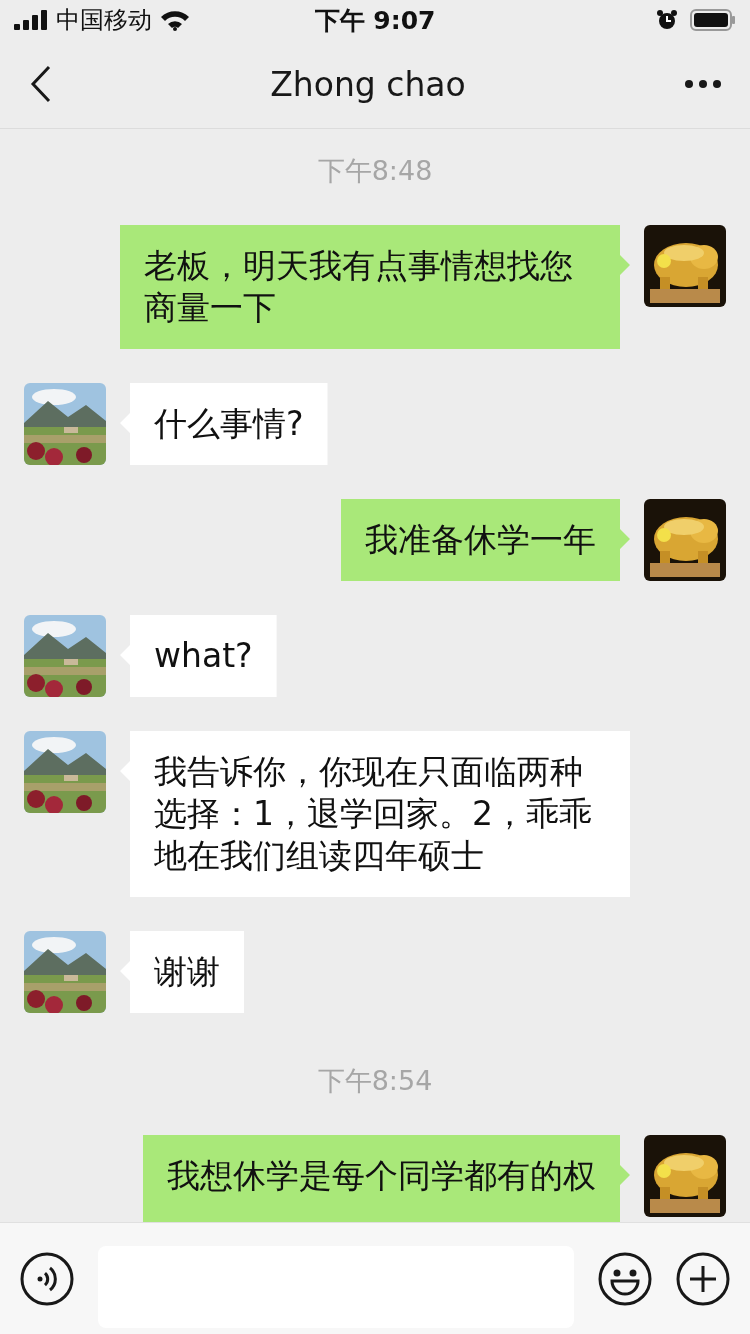 This screenshot has width=750, height=1334. I want to click on more-icon, so click(703, 84).